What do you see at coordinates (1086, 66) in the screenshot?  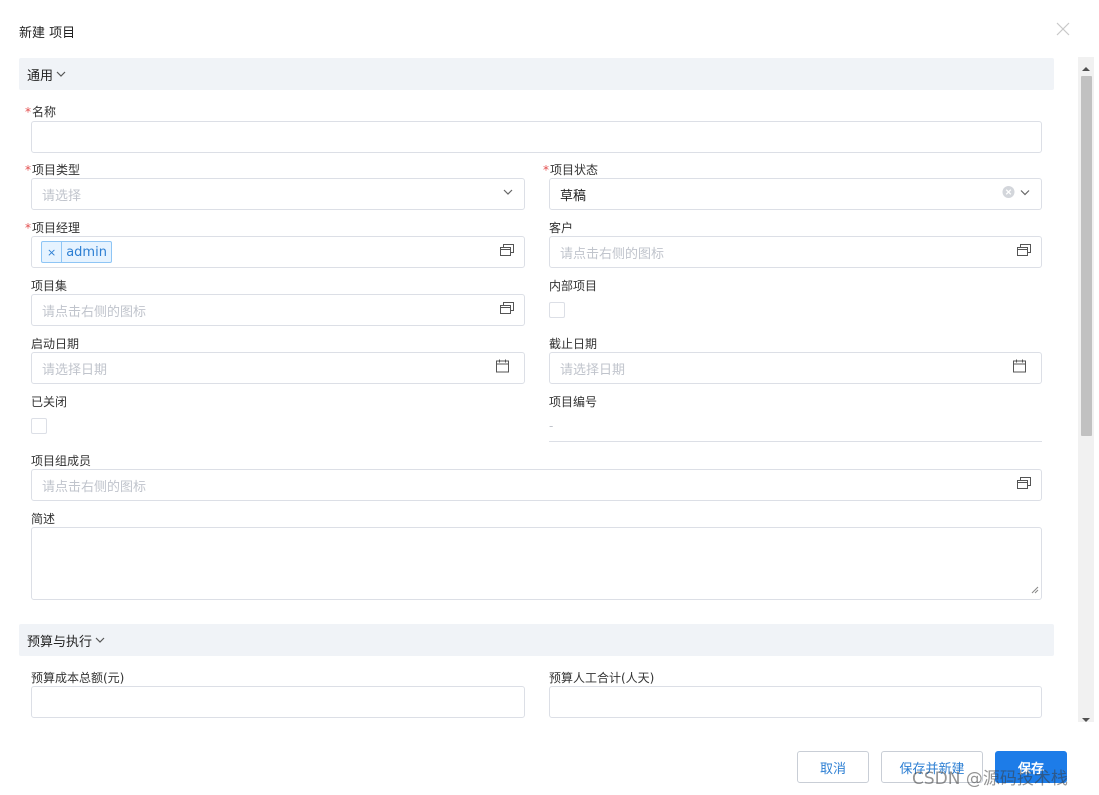 I see `scroll-up-arrow-icon` at bounding box center [1086, 66].